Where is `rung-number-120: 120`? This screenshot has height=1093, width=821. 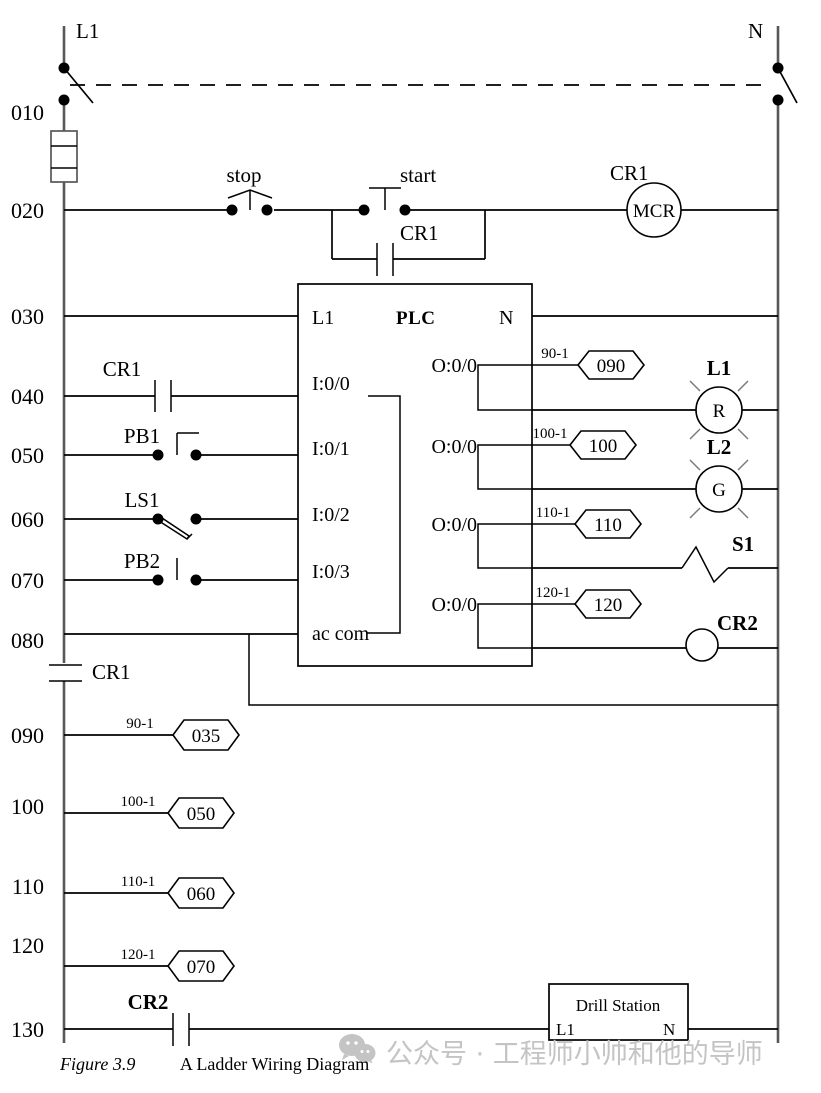 rung-number-120: 120 is located at coordinates (27, 945).